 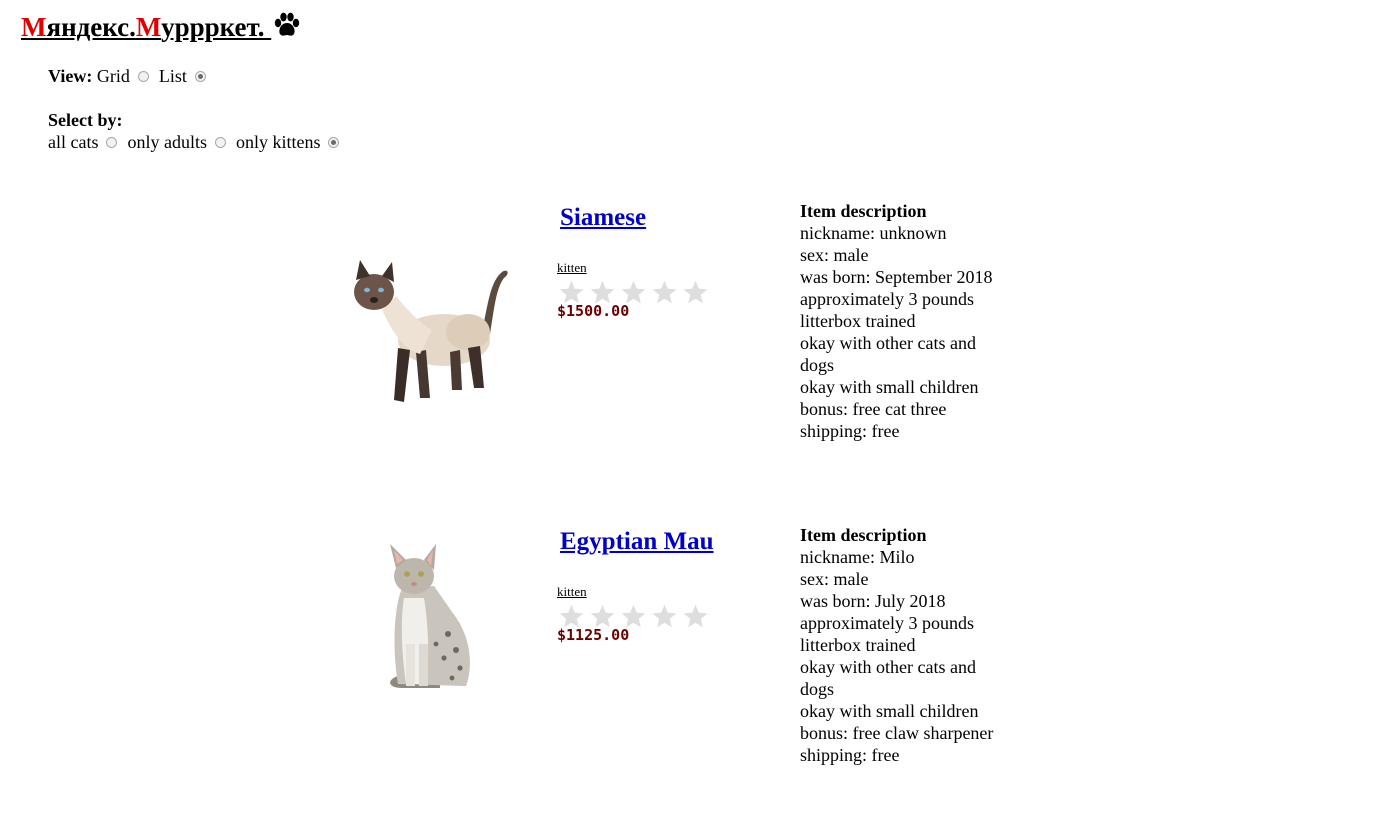 What do you see at coordinates (834, 579) in the screenshot?
I see `description-line: sex: male` at bounding box center [834, 579].